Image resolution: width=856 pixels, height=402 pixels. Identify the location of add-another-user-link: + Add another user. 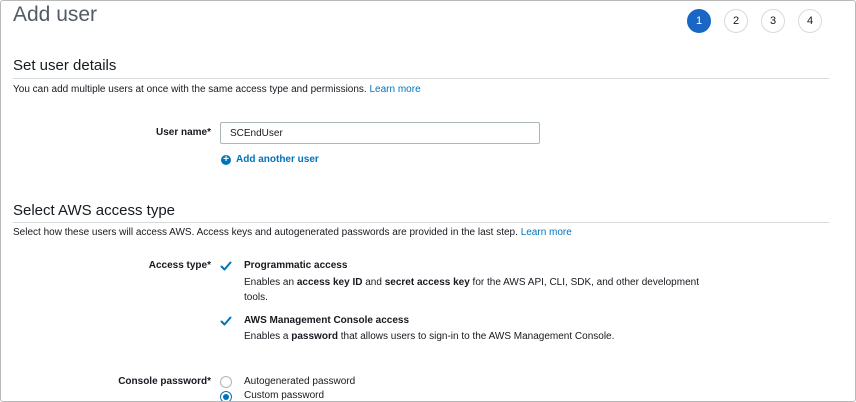
(270, 159).